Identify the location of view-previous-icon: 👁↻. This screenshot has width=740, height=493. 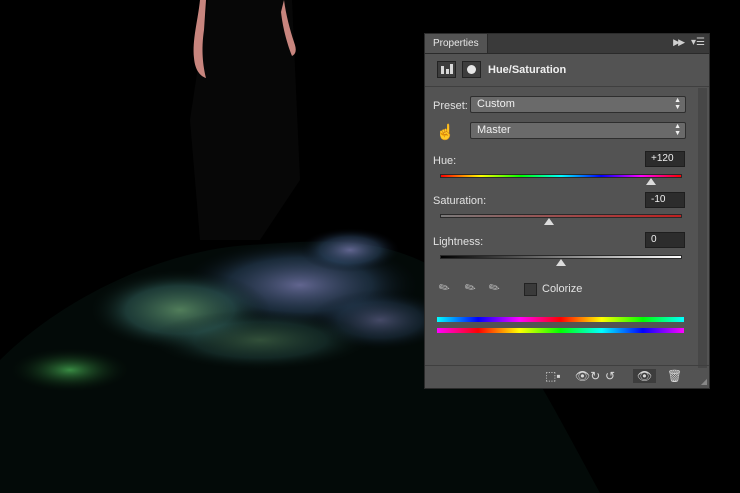
(587, 376).